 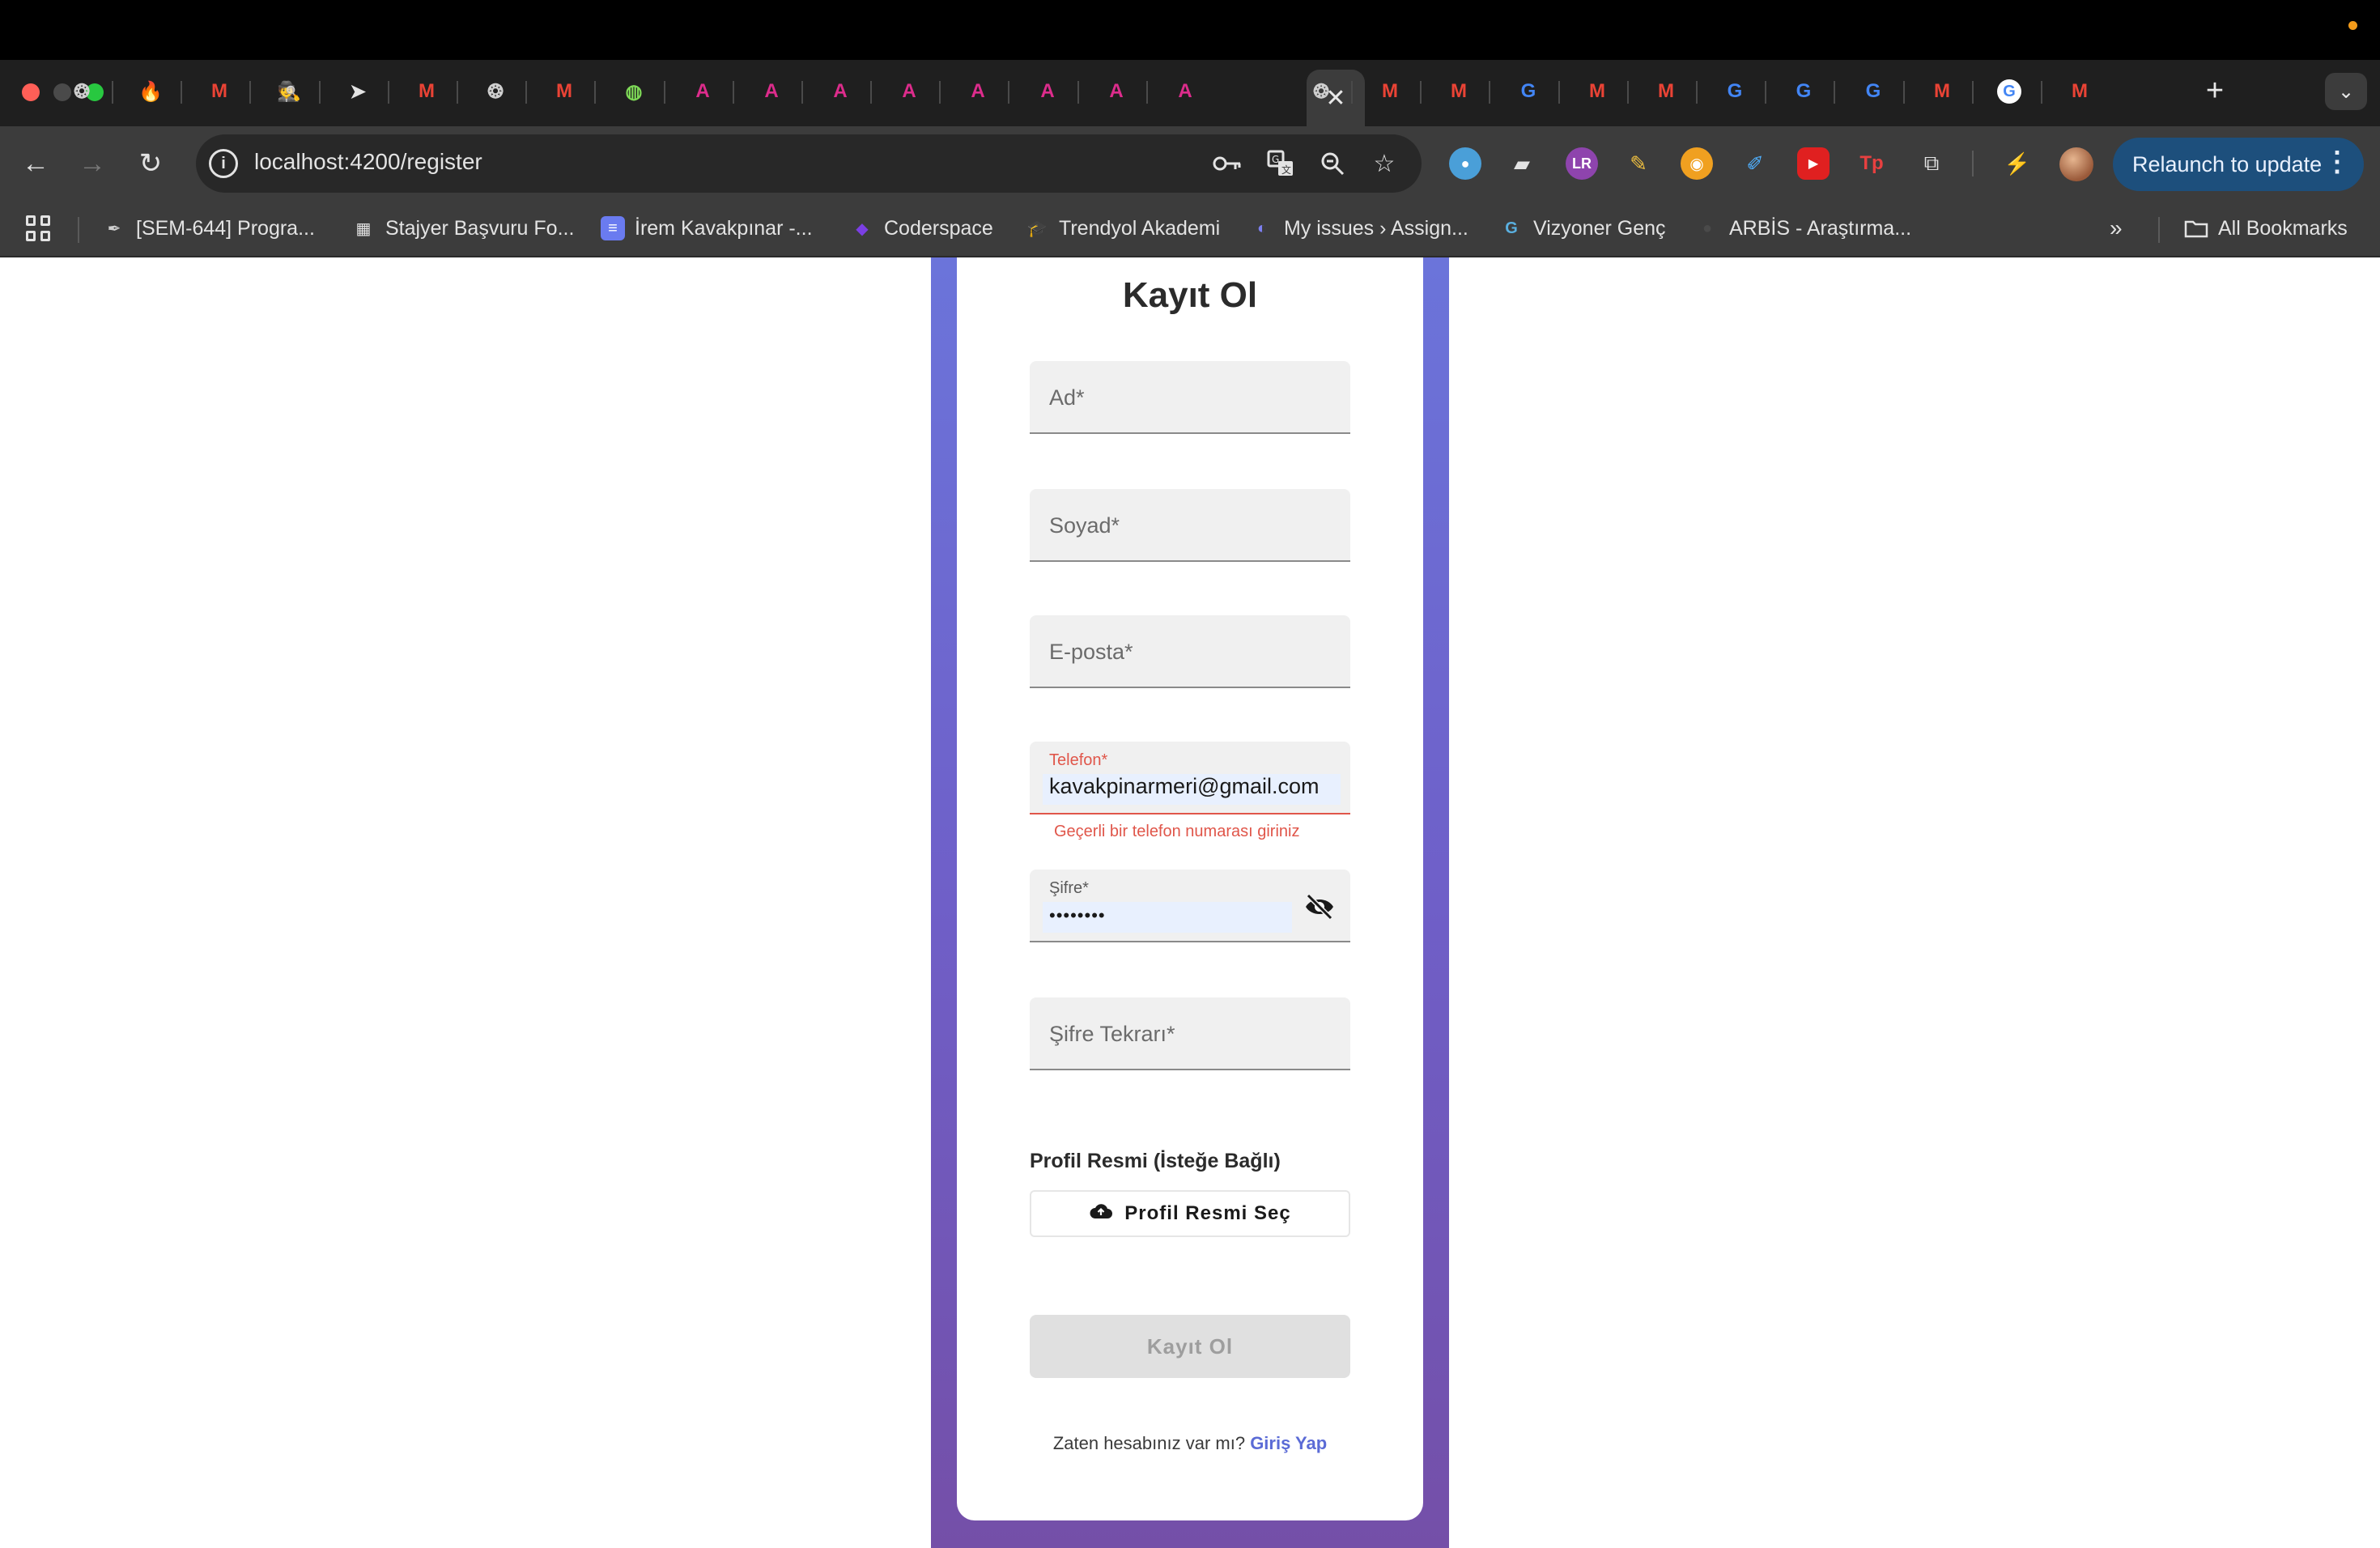 What do you see at coordinates (289, 92) in the screenshot?
I see `incognito-icon: 🕵` at bounding box center [289, 92].